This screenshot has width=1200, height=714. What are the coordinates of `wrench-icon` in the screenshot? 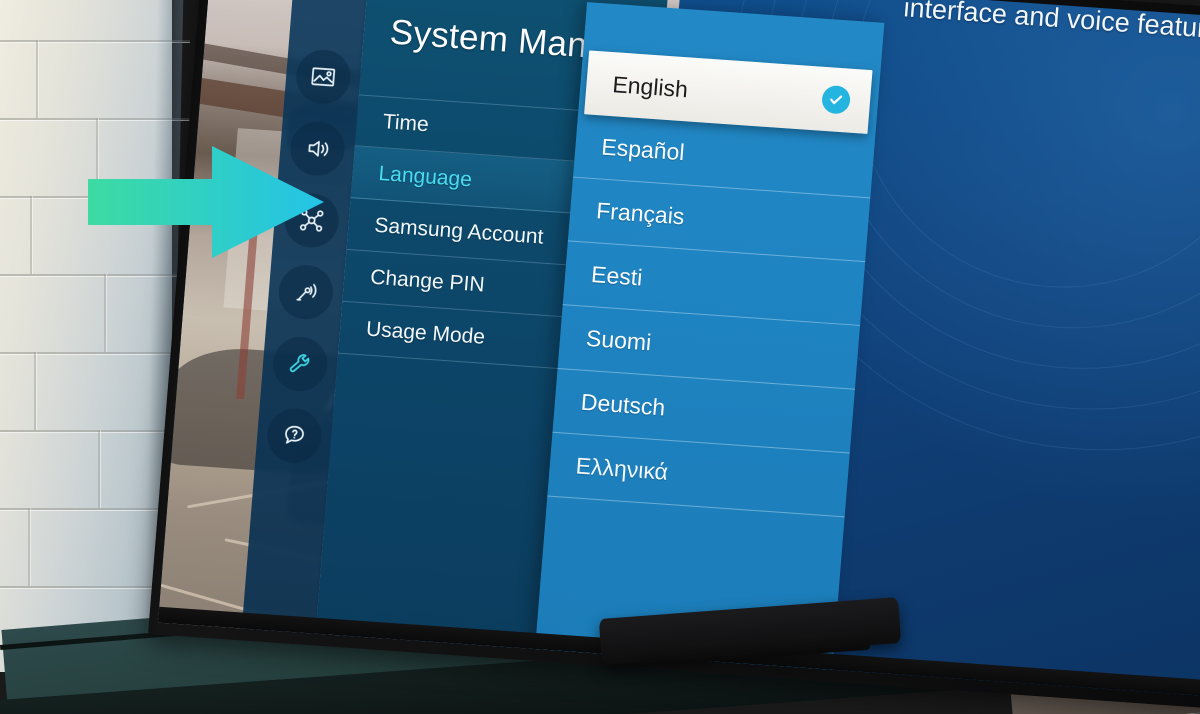 It's located at (300, 364).